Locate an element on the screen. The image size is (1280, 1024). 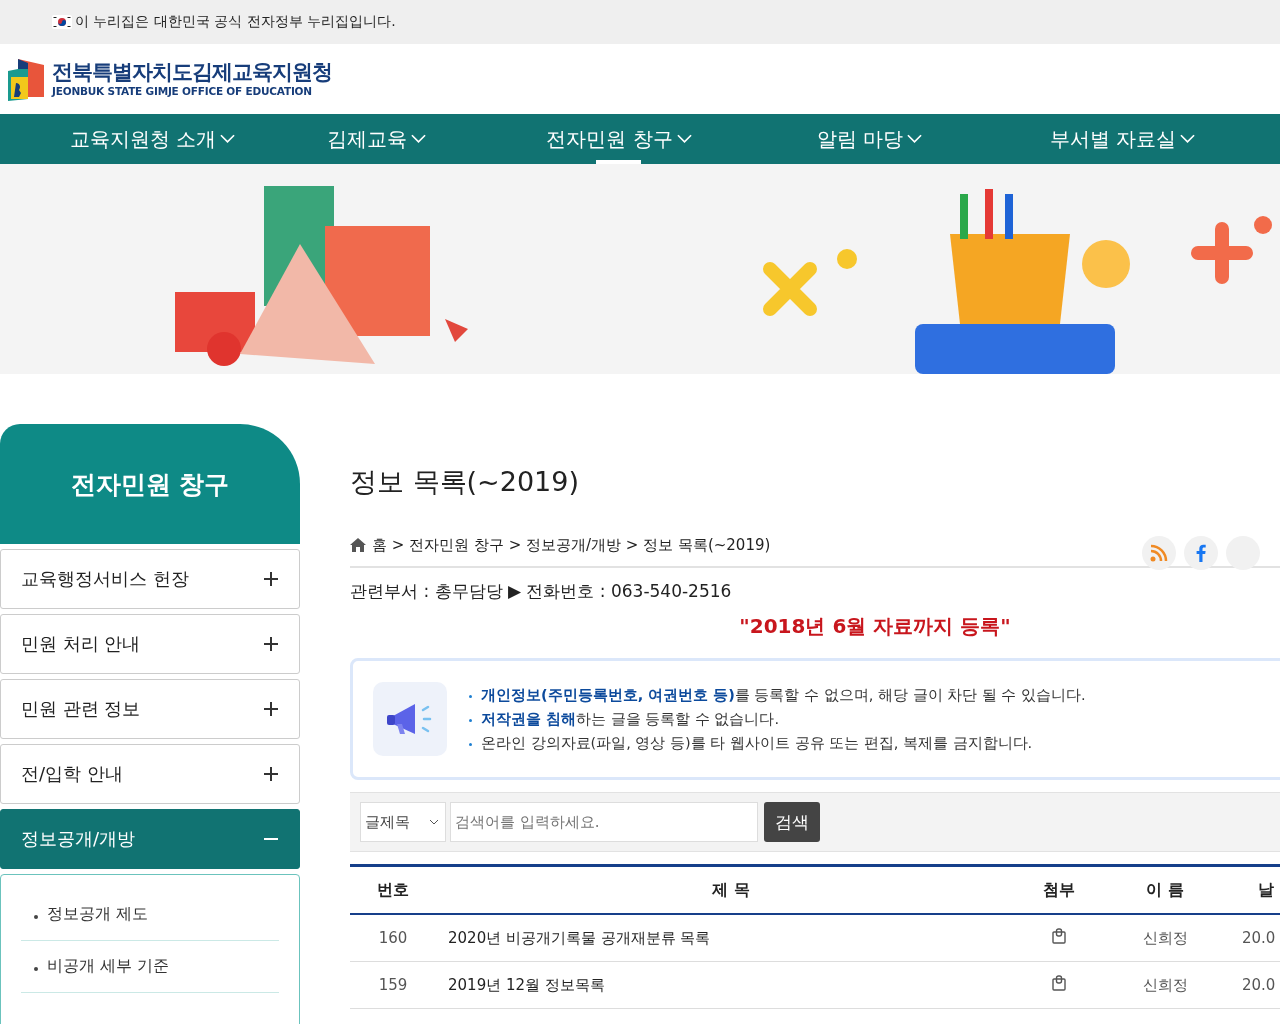
table-cell: 159 is located at coordinates (393, 985).